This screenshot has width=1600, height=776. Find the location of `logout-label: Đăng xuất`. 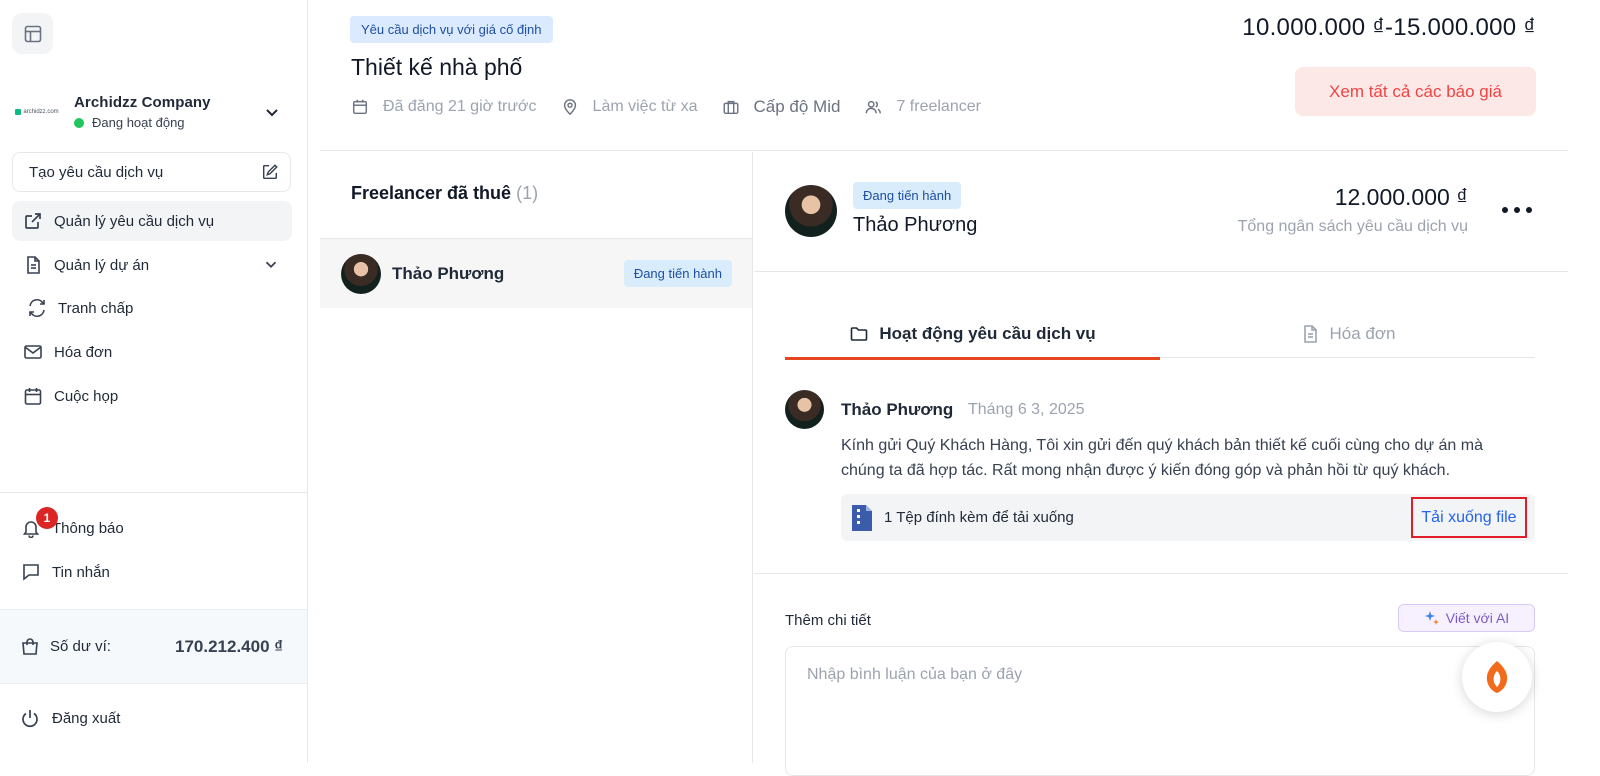

logout-label: Đăng xuất is located at coordinates (86, 718).